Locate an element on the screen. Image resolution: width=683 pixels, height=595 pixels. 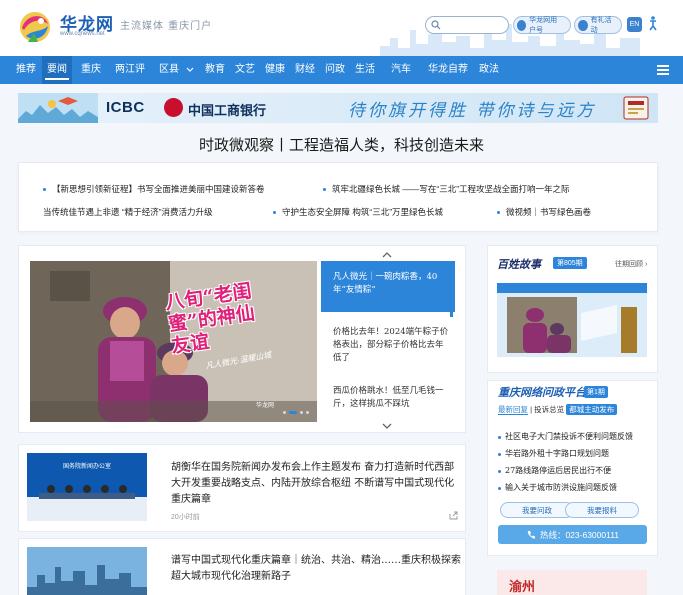
account-label: 华龙网用户号 is located at coordinates (543, 25).